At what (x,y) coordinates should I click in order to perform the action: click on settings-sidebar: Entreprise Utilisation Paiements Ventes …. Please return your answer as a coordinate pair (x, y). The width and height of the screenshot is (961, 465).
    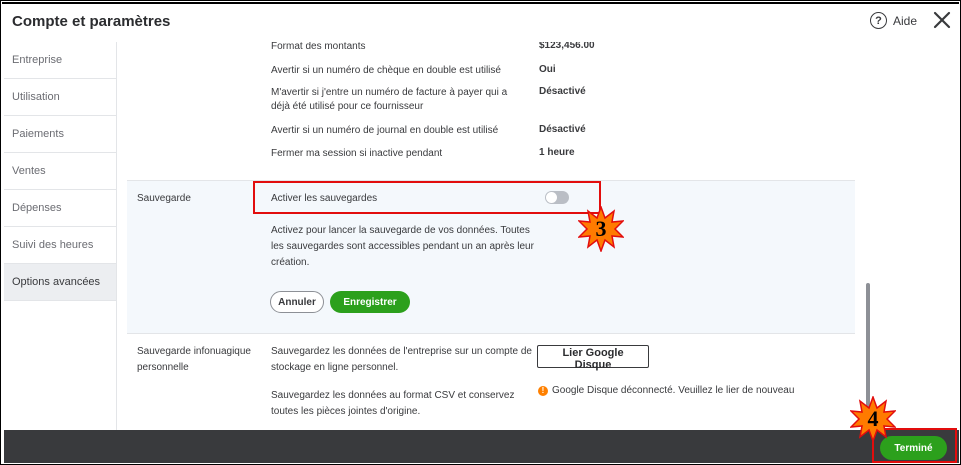
    Looking at the image, I should click on (60, 236).